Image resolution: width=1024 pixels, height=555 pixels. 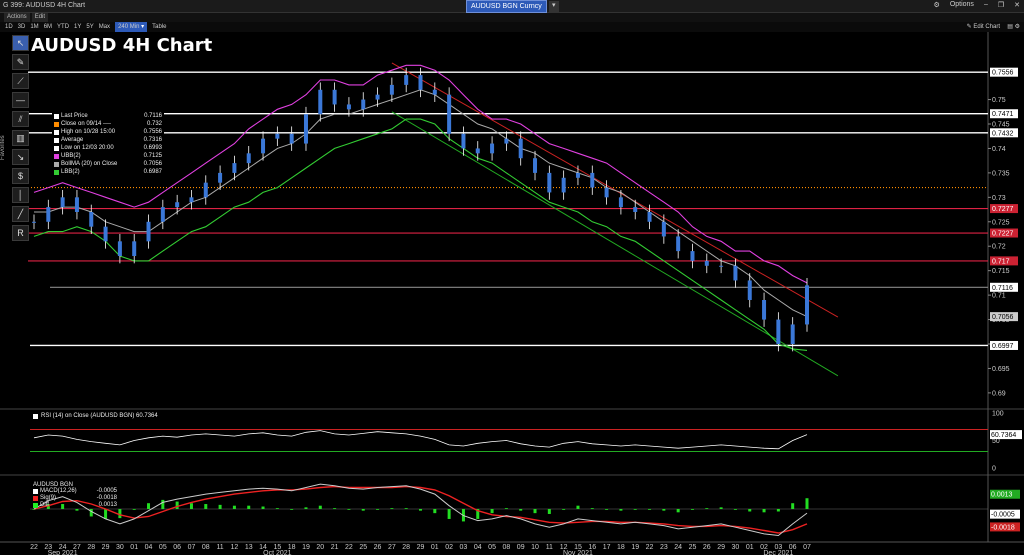 I want to click on legend-label: Last Price, so click(x=74, y=116).